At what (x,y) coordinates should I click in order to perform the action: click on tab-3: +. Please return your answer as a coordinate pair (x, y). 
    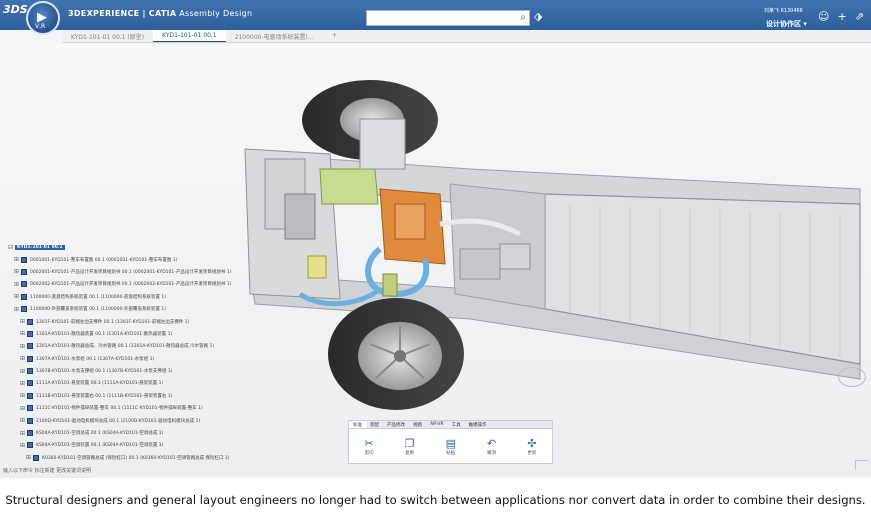
    Looking at the image, I should click on (334, 36).